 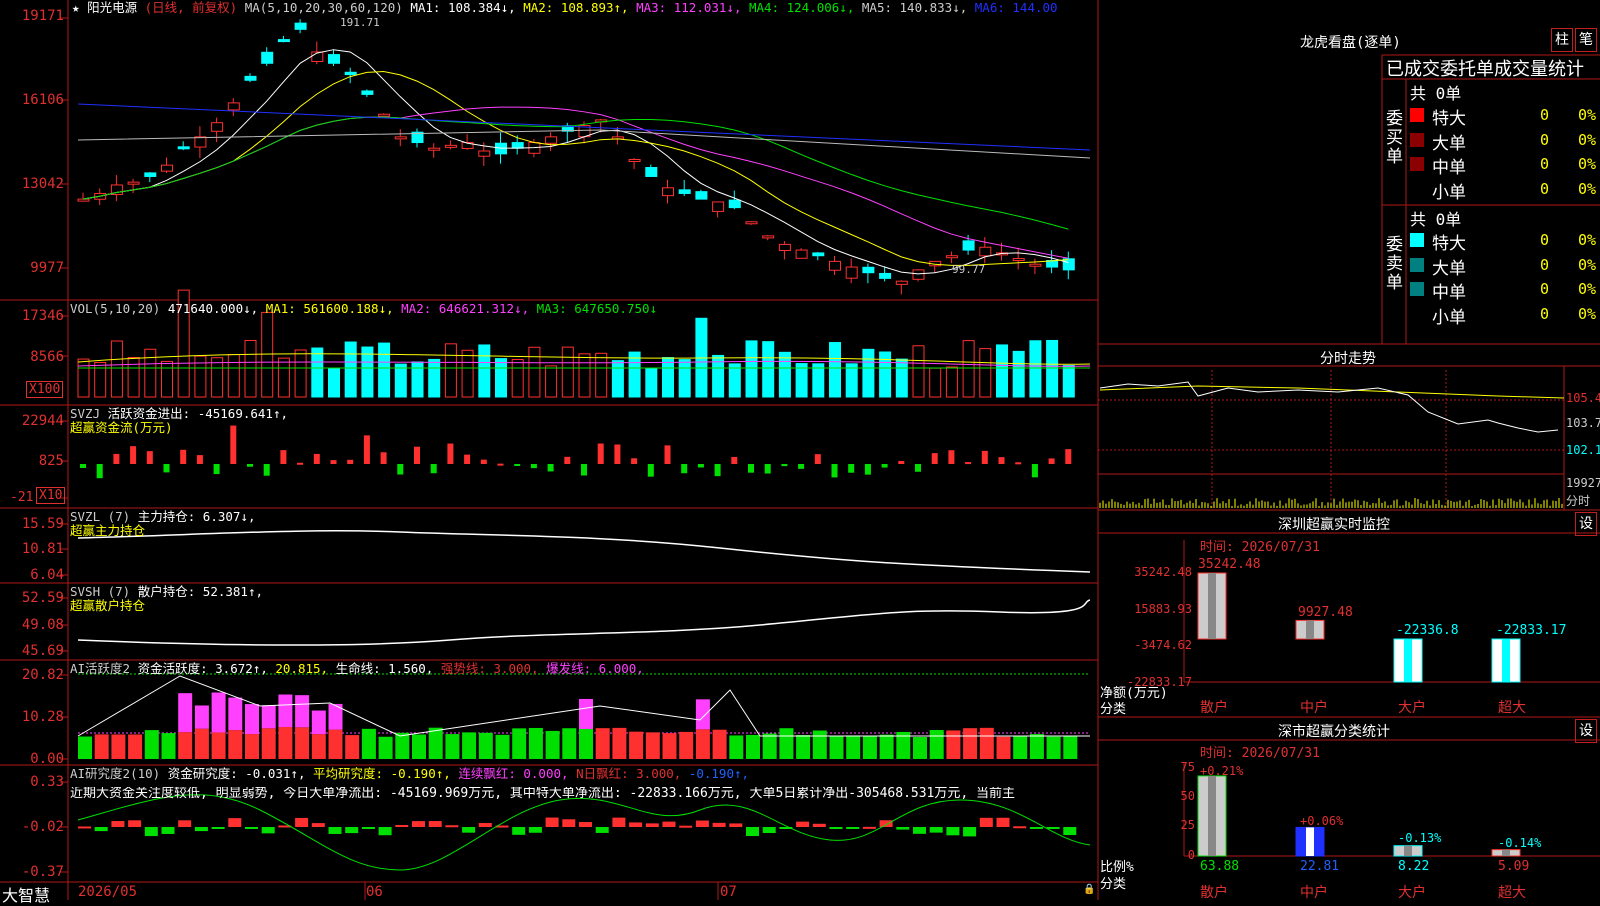 What do you see at coordinates (1348, 359) in the screenshot?
I see `intraday-title: 分时走势` at bounding box center [1348, 359].